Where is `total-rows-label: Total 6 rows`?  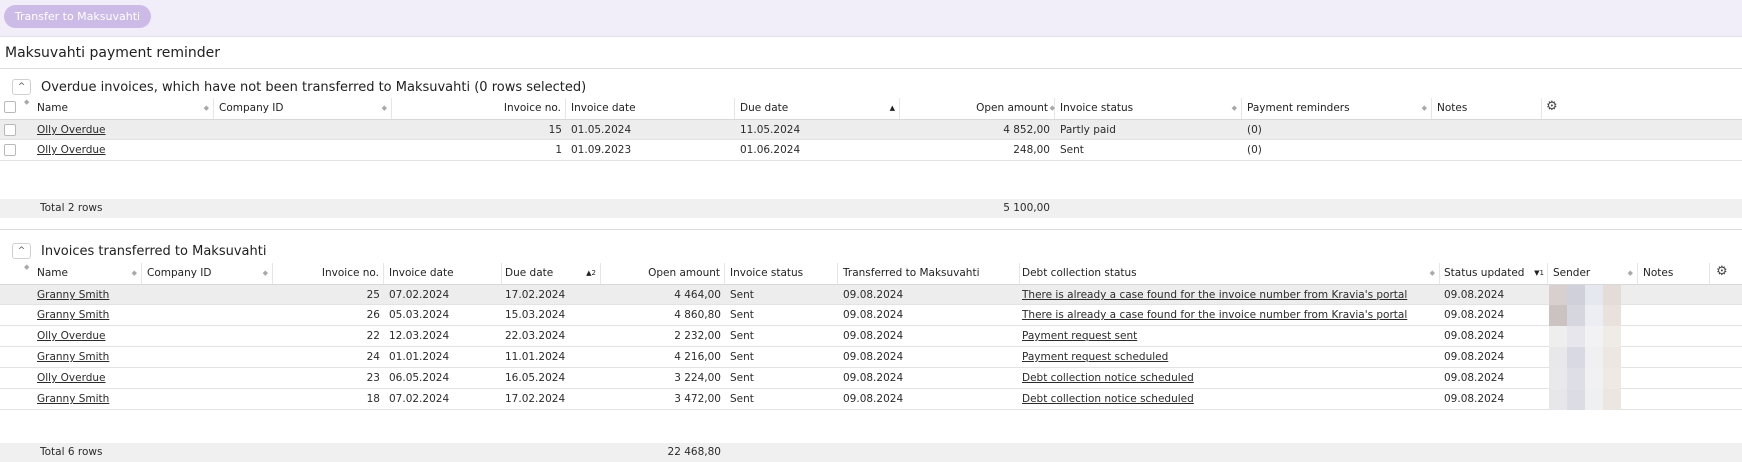
total-rows-label: Total 6 rows is located at coordinates (71, 452).